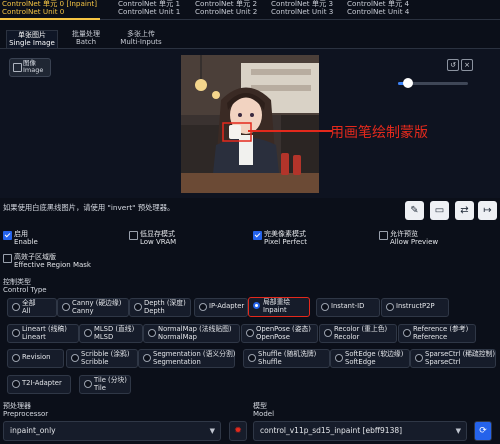 Image resolution: width=500 pixels, height=444 pixels. I want to click on control-type-softedge-en: SoftEdge, so click(360, 361).